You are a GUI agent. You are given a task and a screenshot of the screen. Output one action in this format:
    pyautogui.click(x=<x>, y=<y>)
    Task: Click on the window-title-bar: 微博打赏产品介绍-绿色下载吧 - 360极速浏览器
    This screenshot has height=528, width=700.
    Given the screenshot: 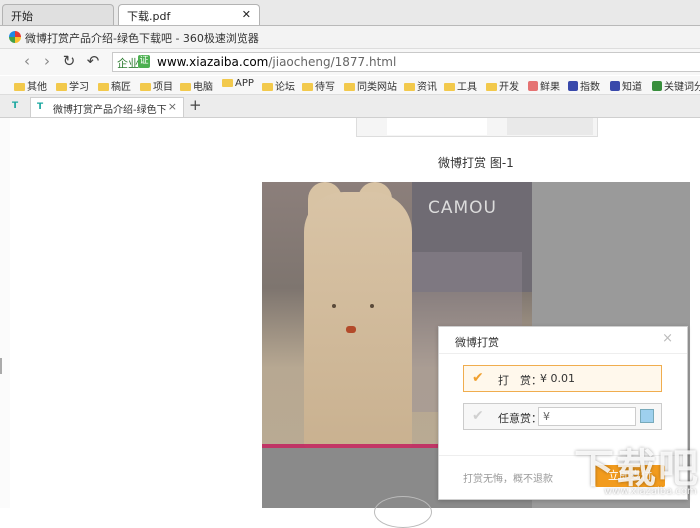 What is the action you would take?
    pyautogui.click(x=350, y=37)
    